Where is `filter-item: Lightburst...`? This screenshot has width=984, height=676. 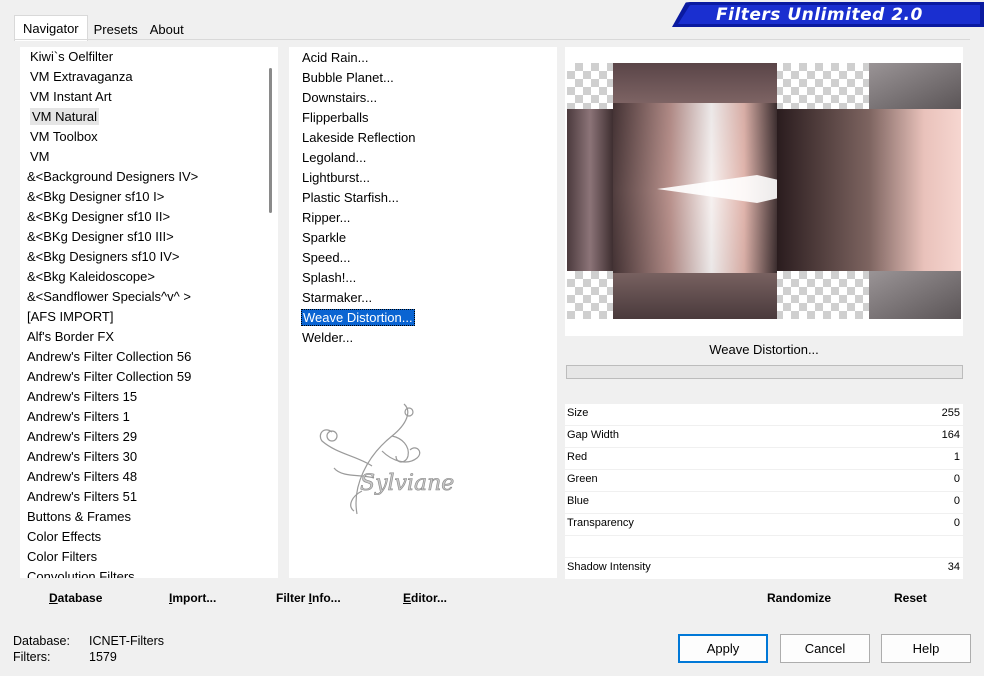 filter-item: Lightburst... is located at coordinates (429, 178).